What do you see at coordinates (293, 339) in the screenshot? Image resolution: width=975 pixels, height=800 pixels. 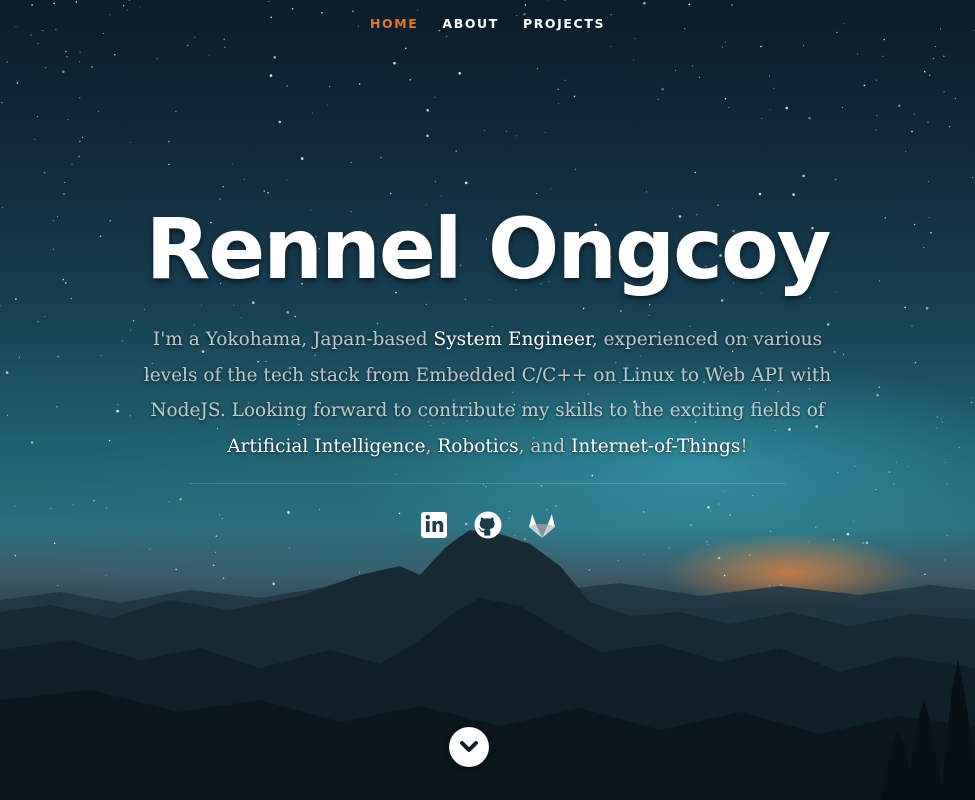 I see `intro-text-part: I'm a Yokohama, Japan-based` at bounding box center [293, 339].